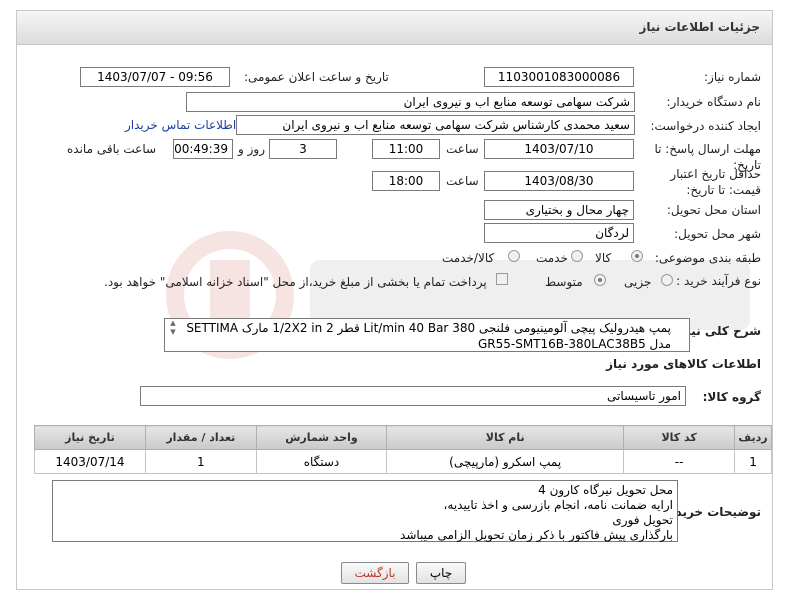 This screenshot has width=789, height=598. What do you see at coordinates (155, 77) in the screenshot?
I see `announce-field: 1403/07/07 - 09:56` at bounding box center [155, 77].